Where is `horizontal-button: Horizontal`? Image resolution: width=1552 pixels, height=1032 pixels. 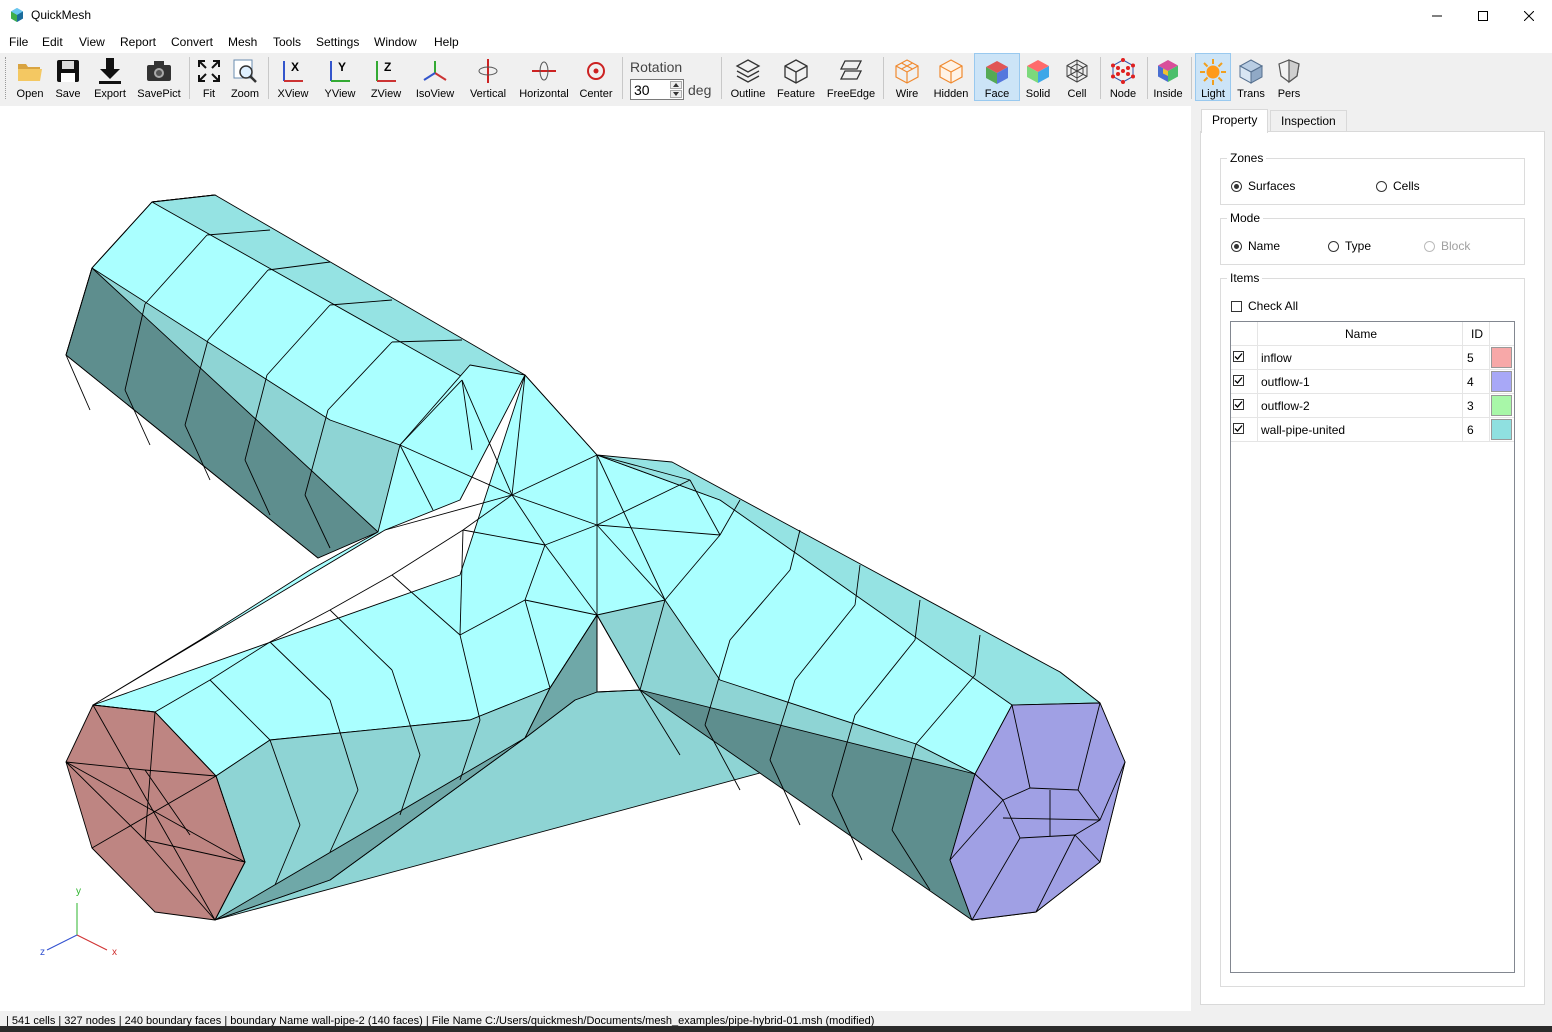
horizontal-button: Horizontal is located at coordinates (544, 77).